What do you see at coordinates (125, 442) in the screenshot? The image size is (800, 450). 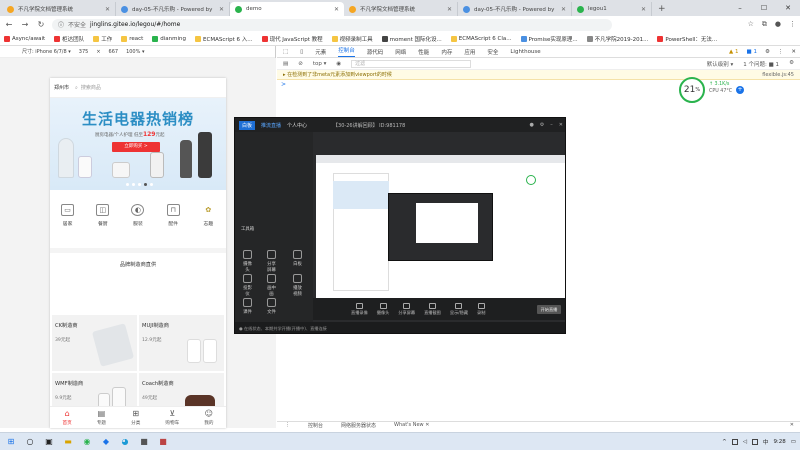 I see `edge-icon: ◕` at bounding box center [125, 442].